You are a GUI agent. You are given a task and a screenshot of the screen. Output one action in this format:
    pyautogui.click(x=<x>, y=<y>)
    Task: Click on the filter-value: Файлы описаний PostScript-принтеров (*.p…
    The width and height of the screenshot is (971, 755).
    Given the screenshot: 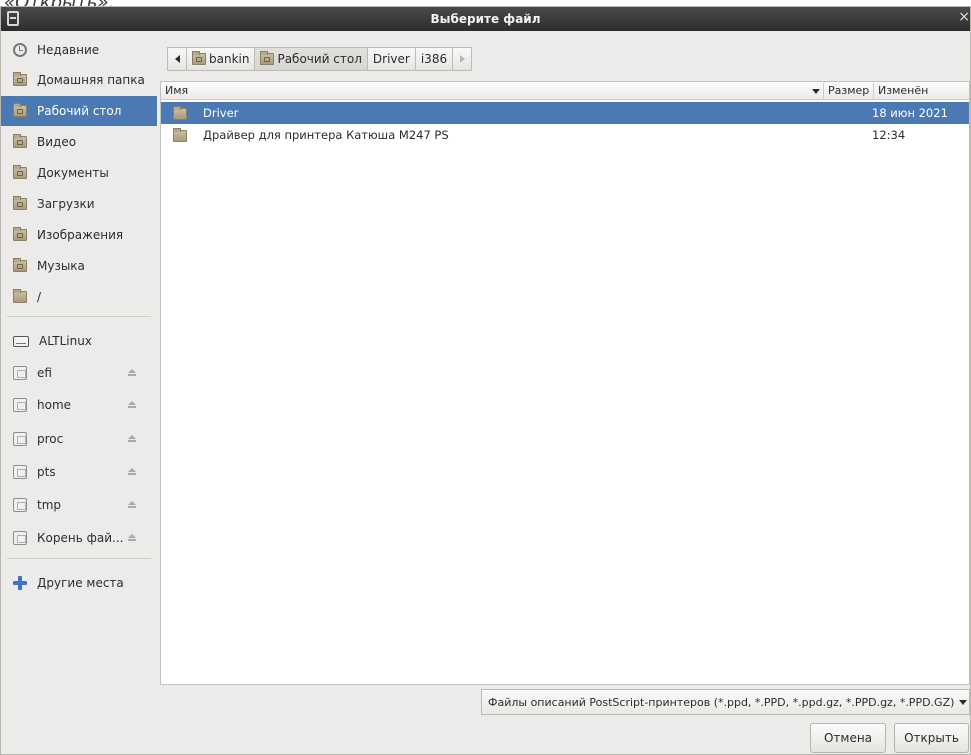 What is the action you would take?
    pyautogui.click(x=721, y=702)
    